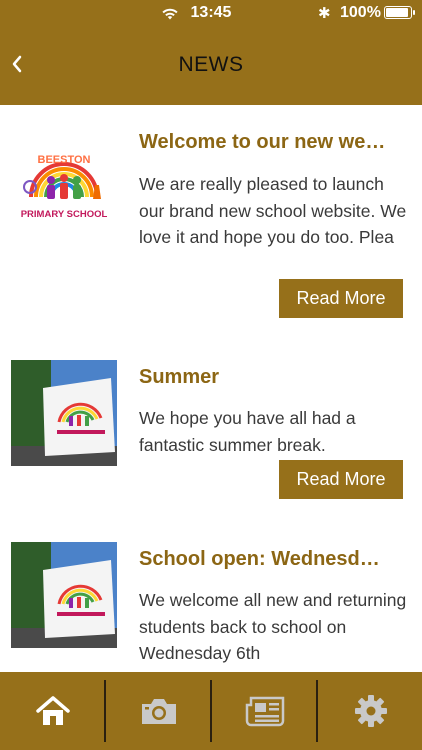  What do you see at coordinates (399, 12) in the screenshot?
I see `battery-icon` at bounding box center [399, 12].